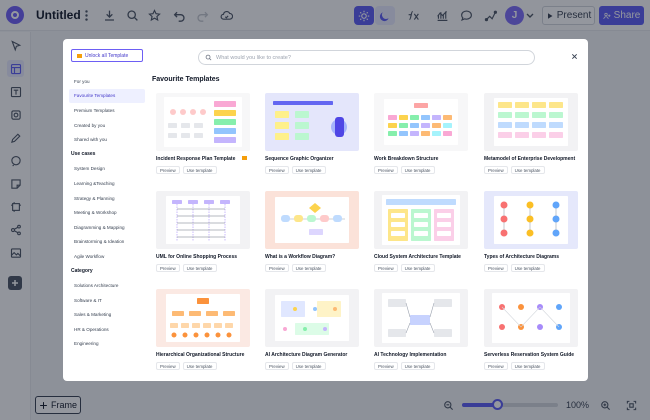 The width and height of the screenshot is (650, 420). I want to click on template-title: Cloud System Architecture Template, so click(417, 257).